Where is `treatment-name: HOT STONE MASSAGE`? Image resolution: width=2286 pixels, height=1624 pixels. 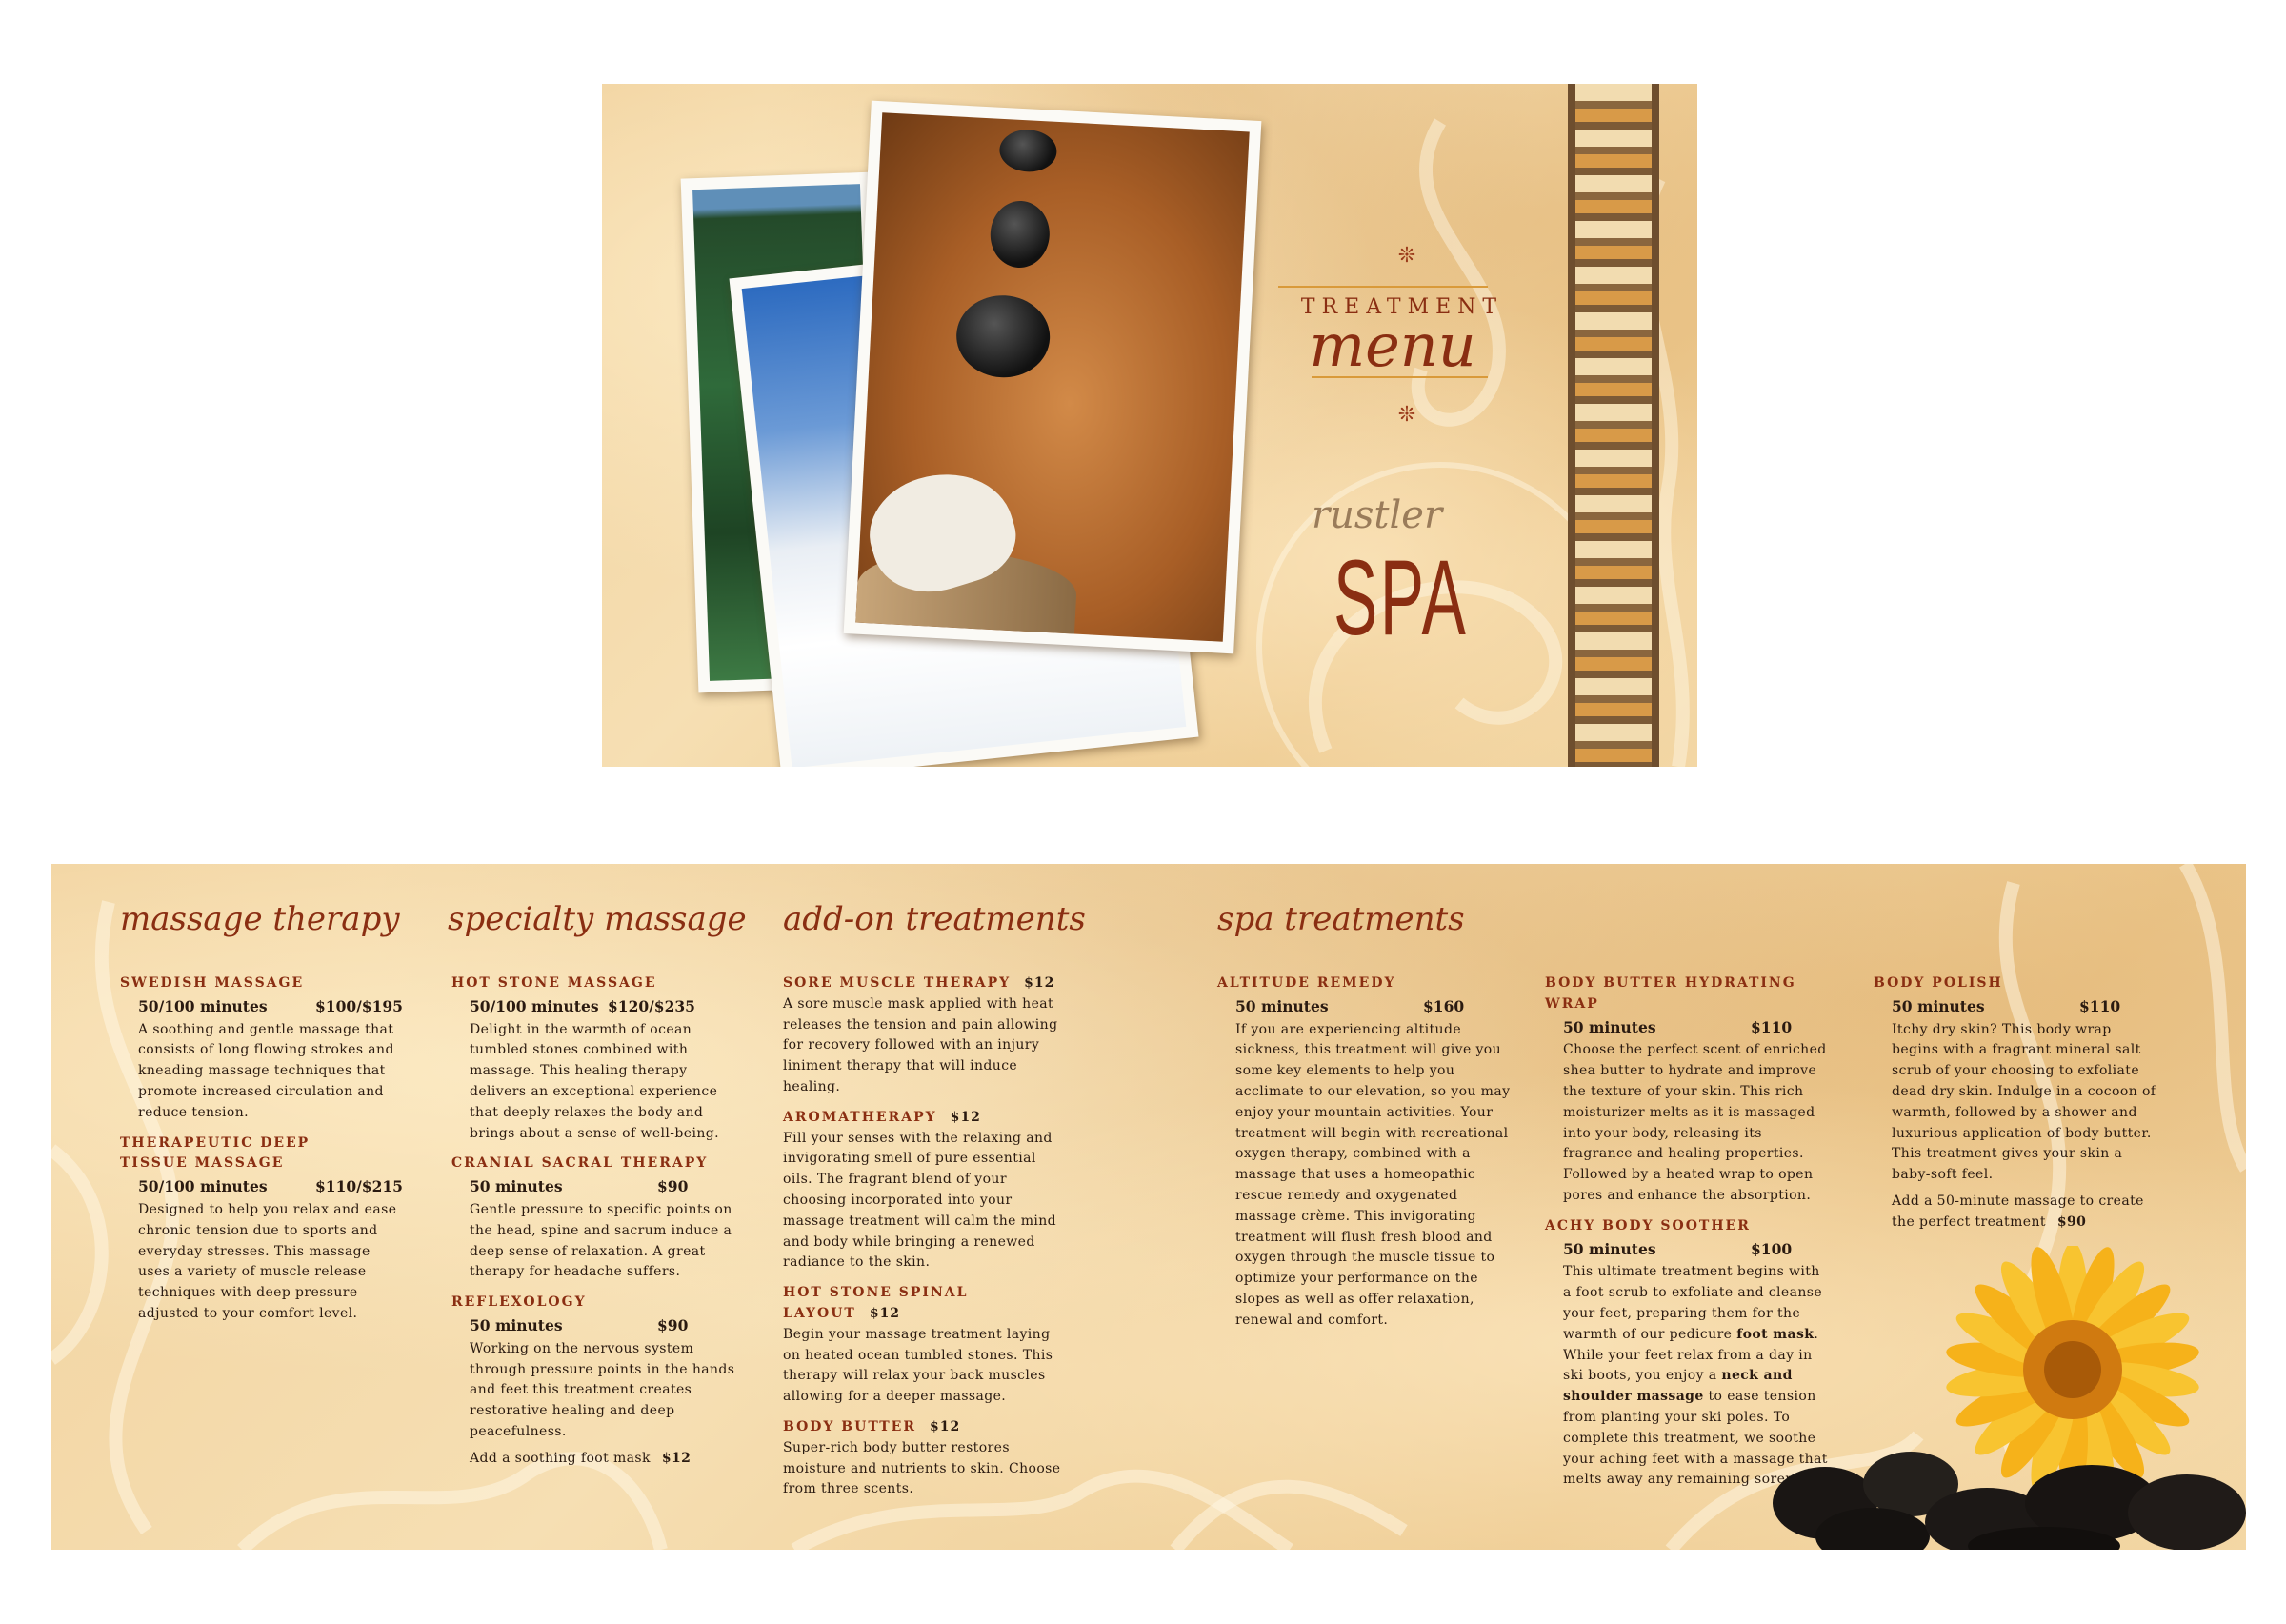
treatment-name: HOT STONE MASSAGE is located at coordinates (594, 984).